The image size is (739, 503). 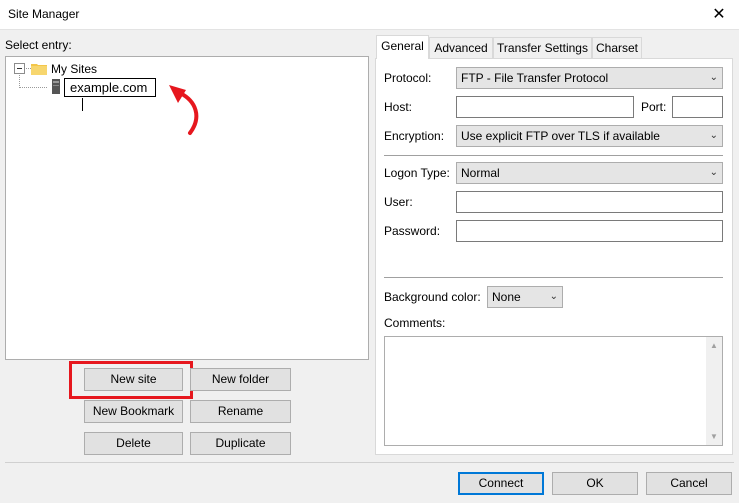 I want to click on ok-button: OK, so click(x=595, y=483).